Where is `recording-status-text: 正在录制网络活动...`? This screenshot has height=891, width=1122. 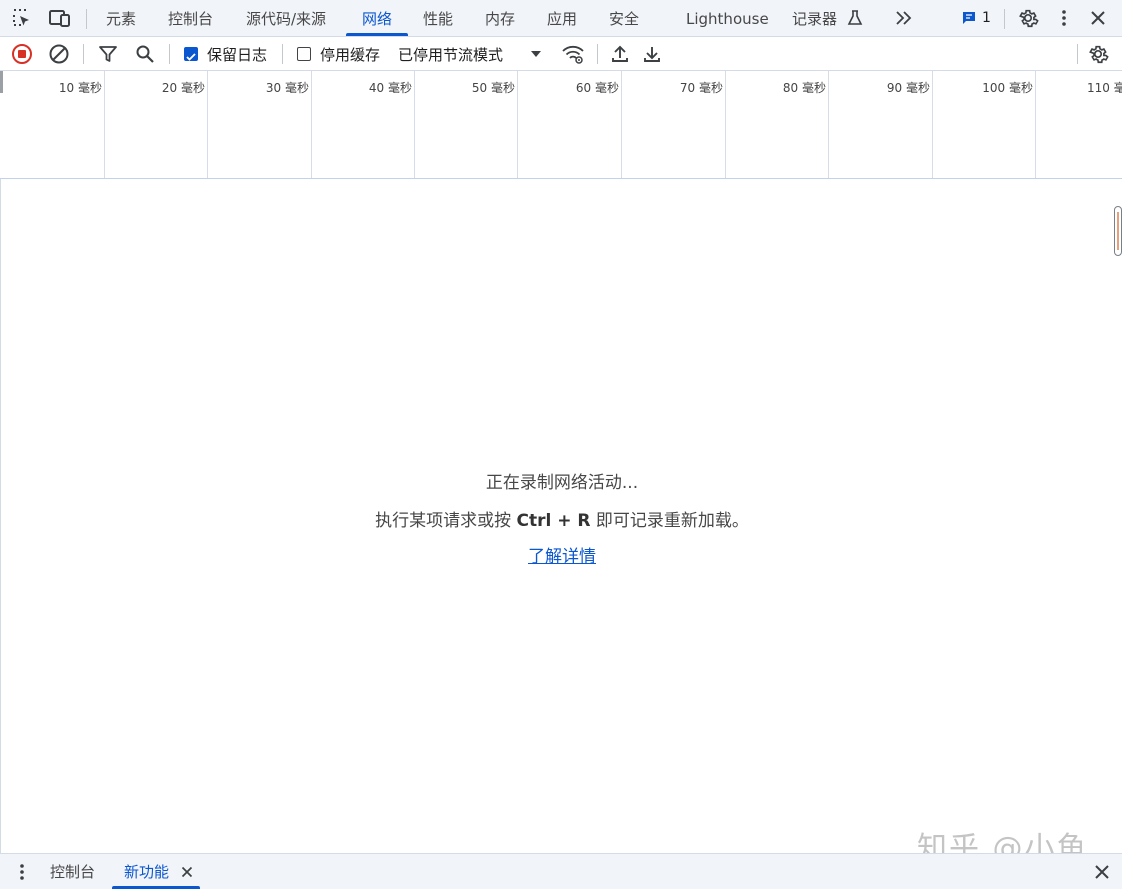 recording-status-text: 正在录制网络活动... is located at coordinates (562, 483).